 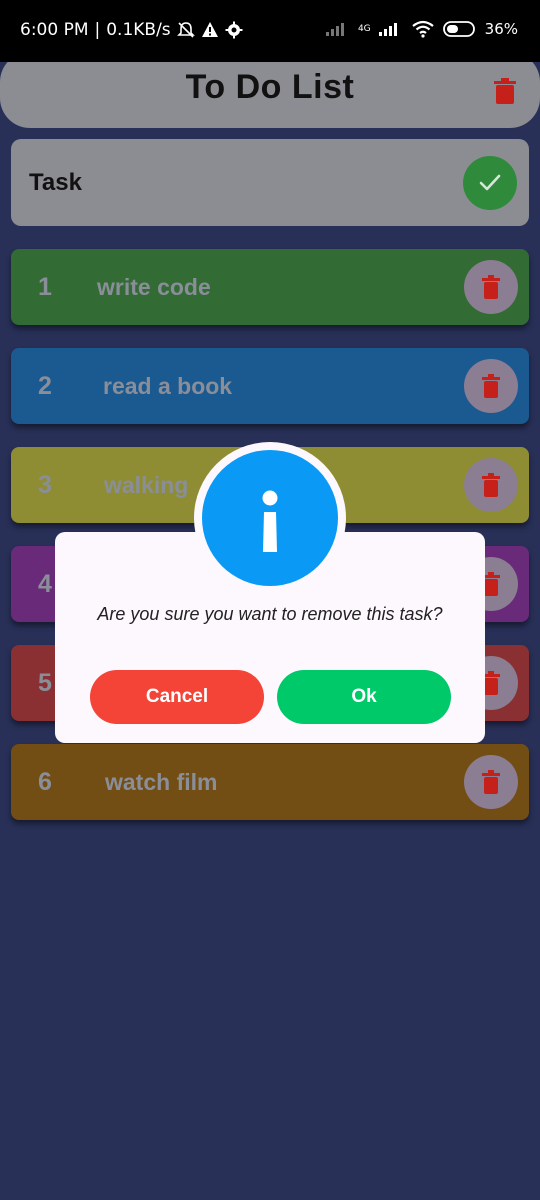 I want to click on info-badge, so click(x=270, y=518).